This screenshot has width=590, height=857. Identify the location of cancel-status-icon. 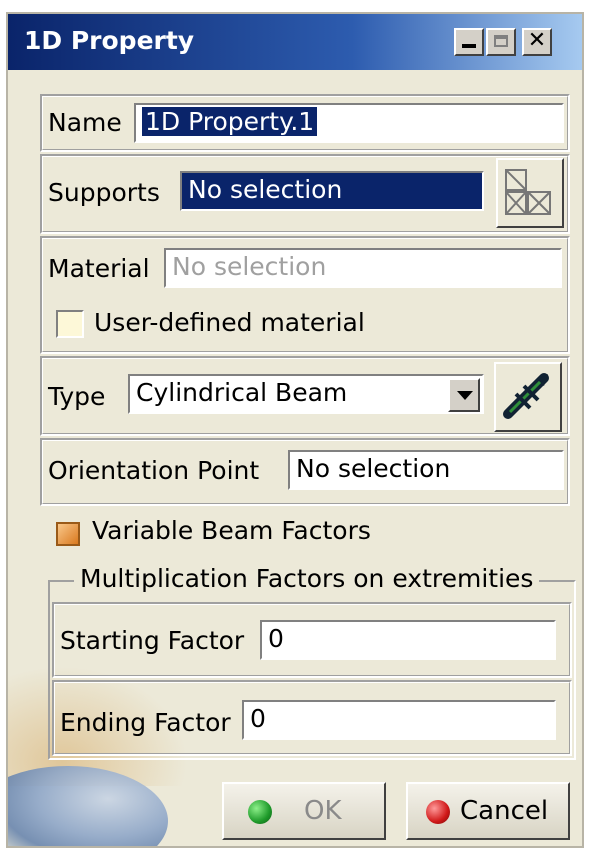
(438, 812).